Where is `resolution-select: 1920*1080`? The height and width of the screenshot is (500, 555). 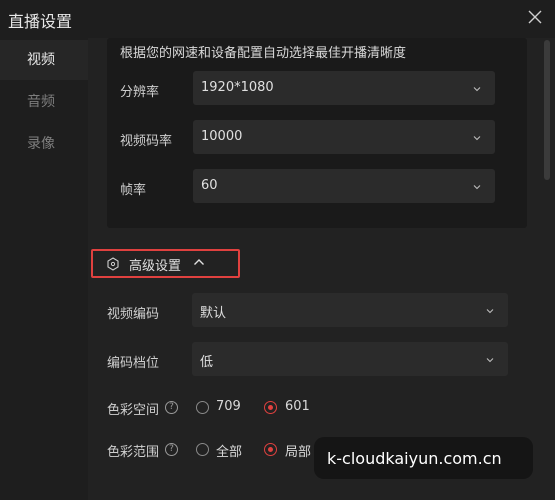 resolution-select: 1920*1080 is located at coordinates (344, 88).